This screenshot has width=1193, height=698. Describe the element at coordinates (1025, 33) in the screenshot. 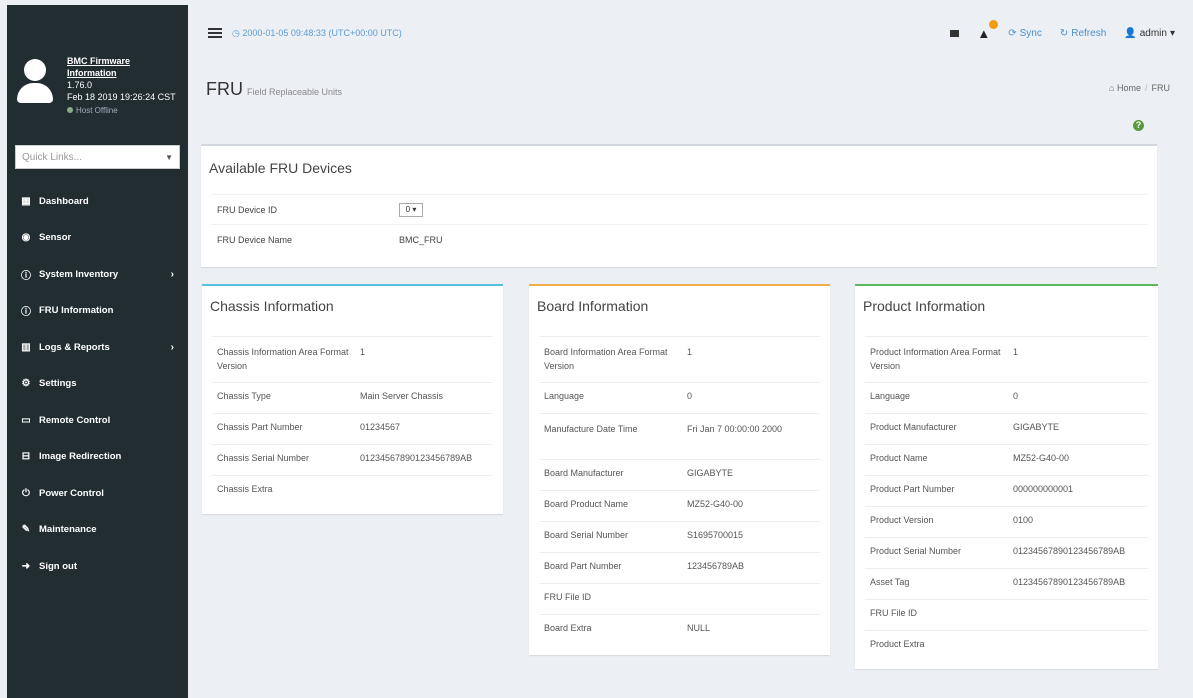

I see `sync-button: ⟳ Sync` at that location.